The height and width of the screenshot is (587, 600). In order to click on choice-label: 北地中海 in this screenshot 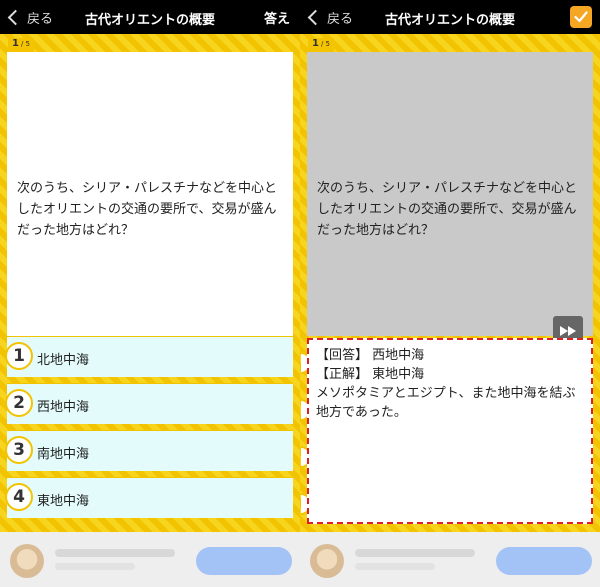, I will do `click(63, 360)`.